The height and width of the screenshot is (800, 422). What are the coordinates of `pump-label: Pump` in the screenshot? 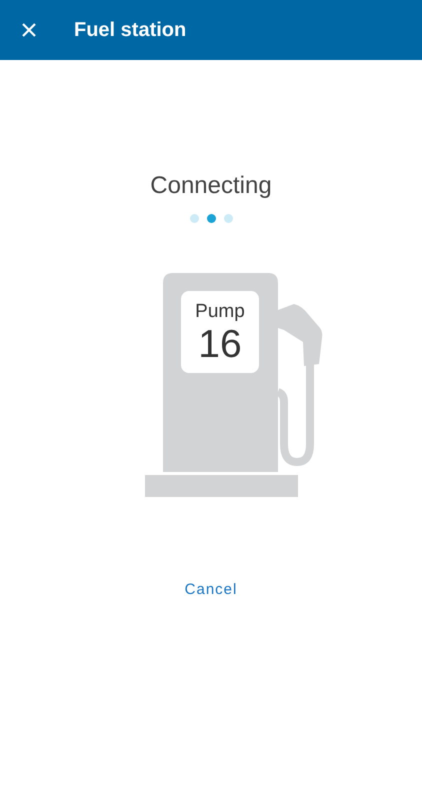 It's located at (220, 312).